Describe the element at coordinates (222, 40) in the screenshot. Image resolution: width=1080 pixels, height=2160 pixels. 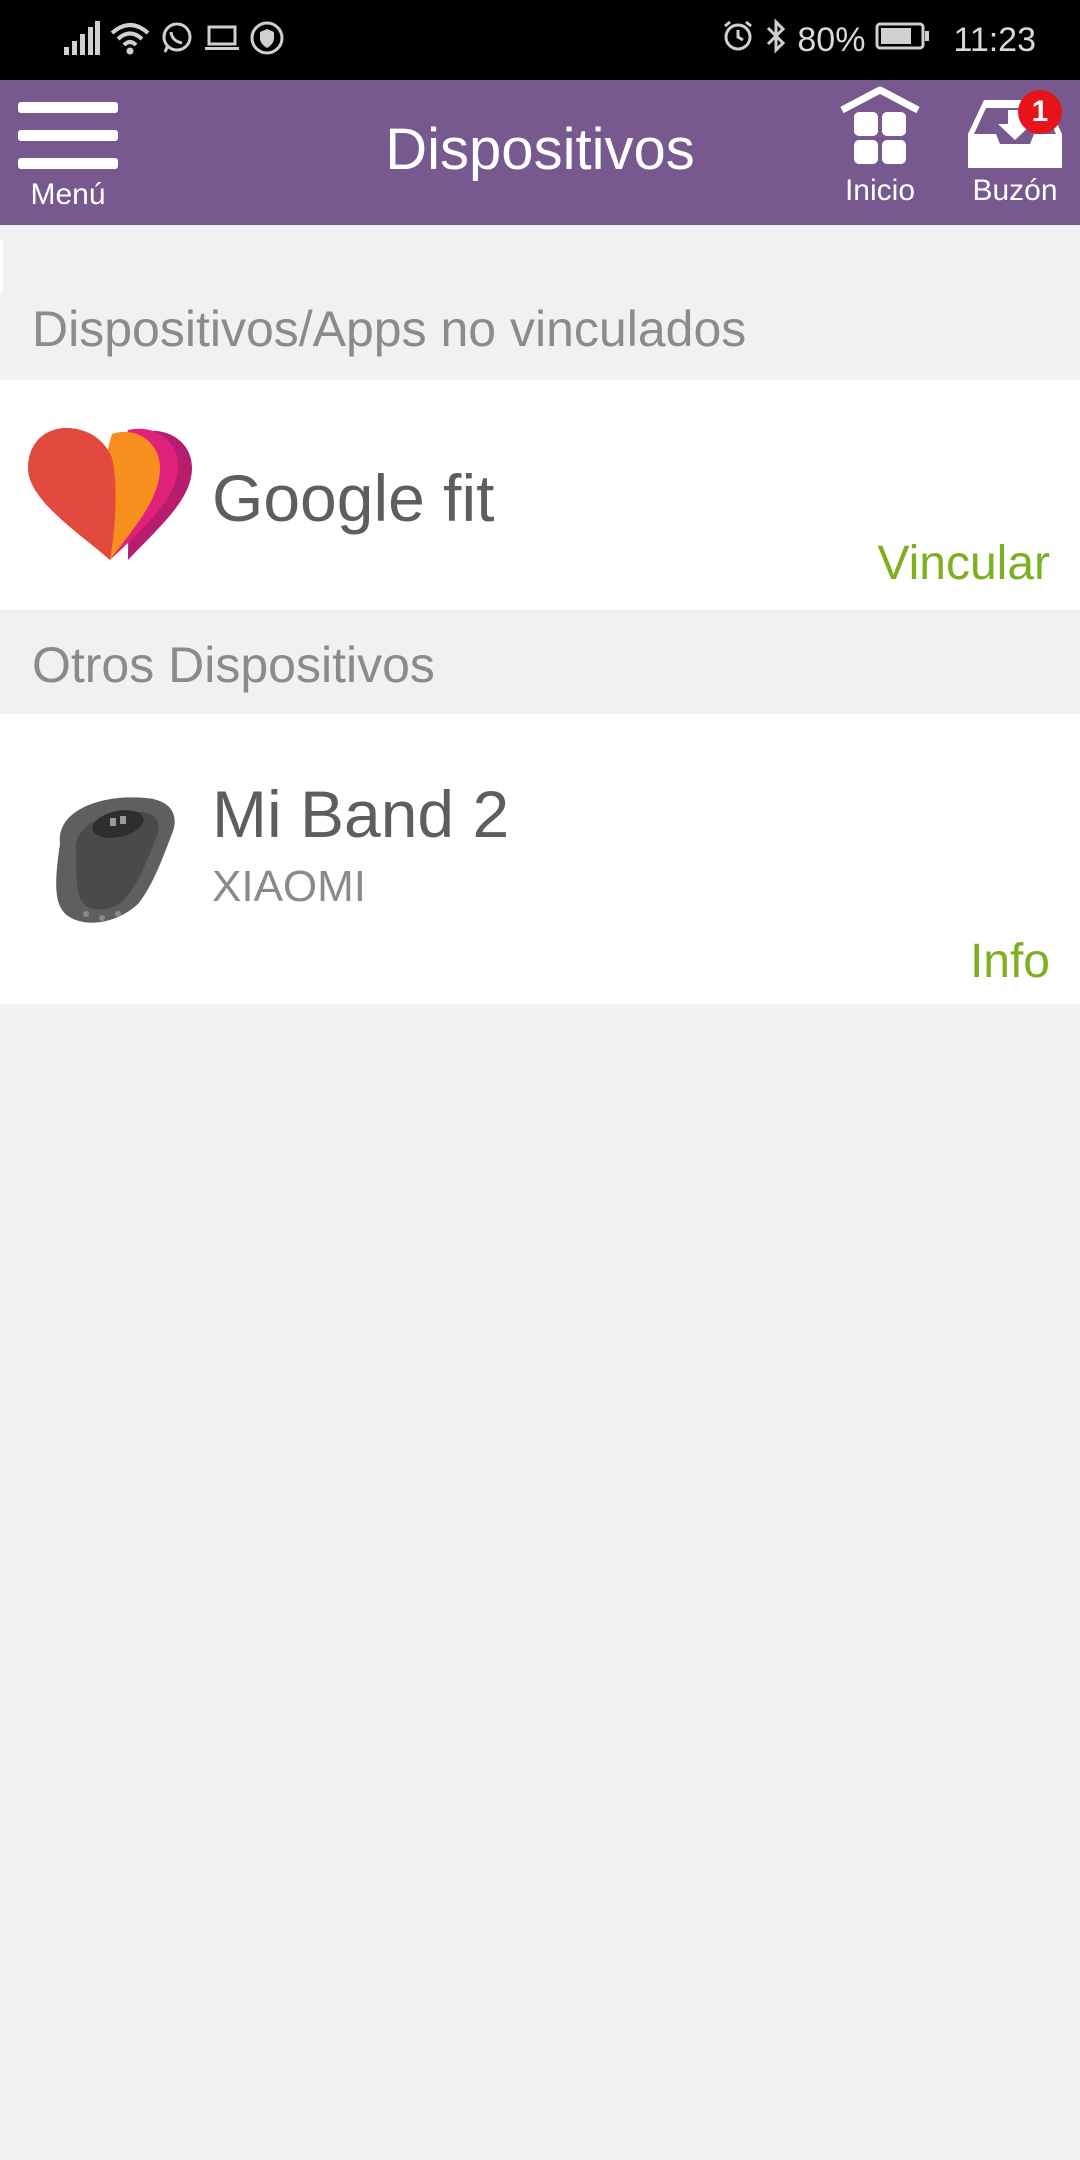
I see `laptop-icon` at that location.